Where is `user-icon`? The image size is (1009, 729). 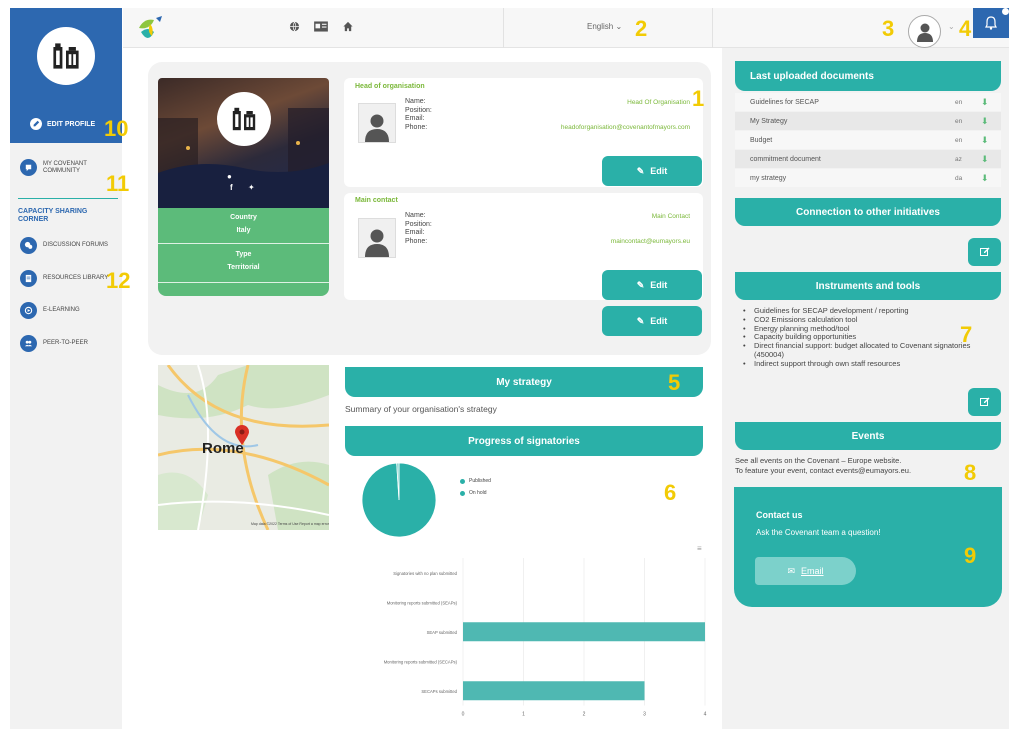 user-icon is located at coordinates (924, 32).